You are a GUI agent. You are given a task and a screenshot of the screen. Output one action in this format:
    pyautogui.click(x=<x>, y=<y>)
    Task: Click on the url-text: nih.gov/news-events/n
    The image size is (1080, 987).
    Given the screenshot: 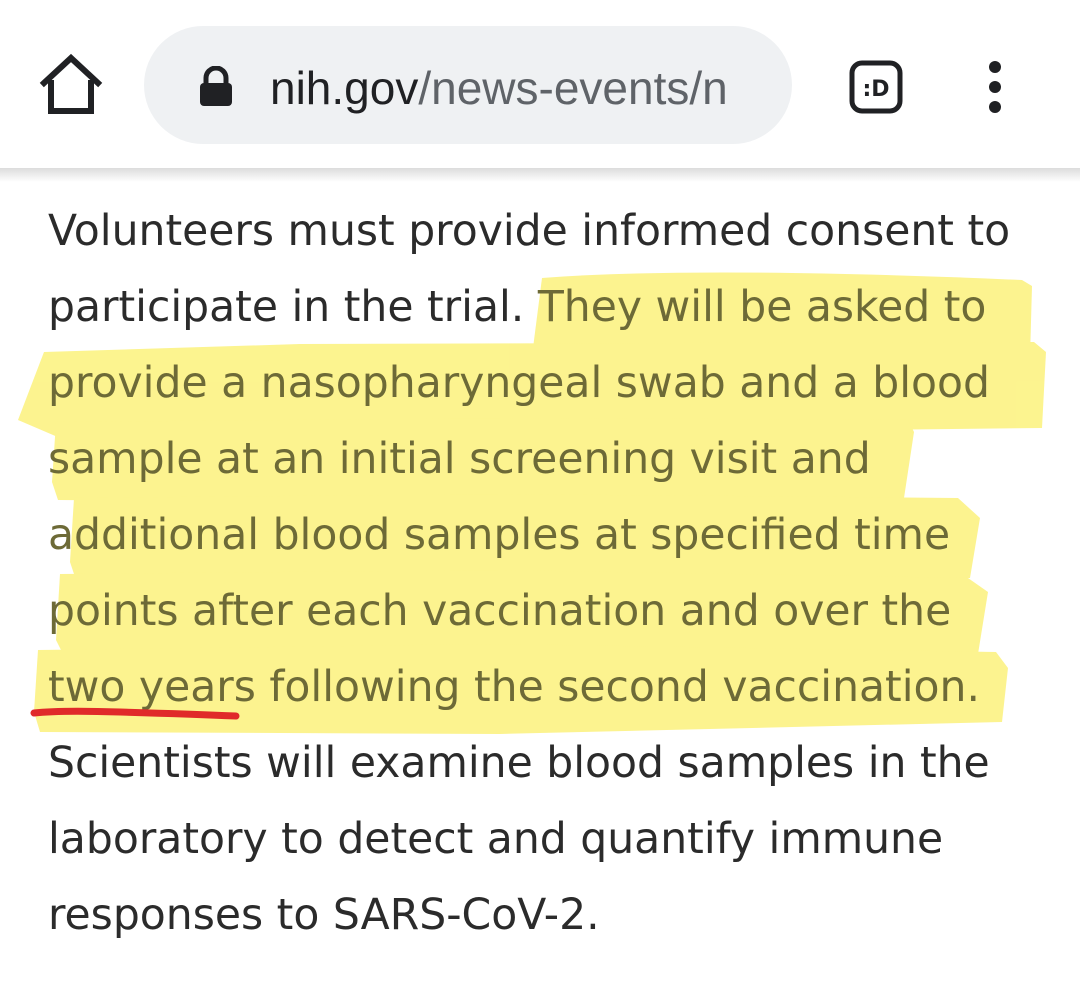 What is the action you would take?
    pyautogui.click(x=520, y=88)
    